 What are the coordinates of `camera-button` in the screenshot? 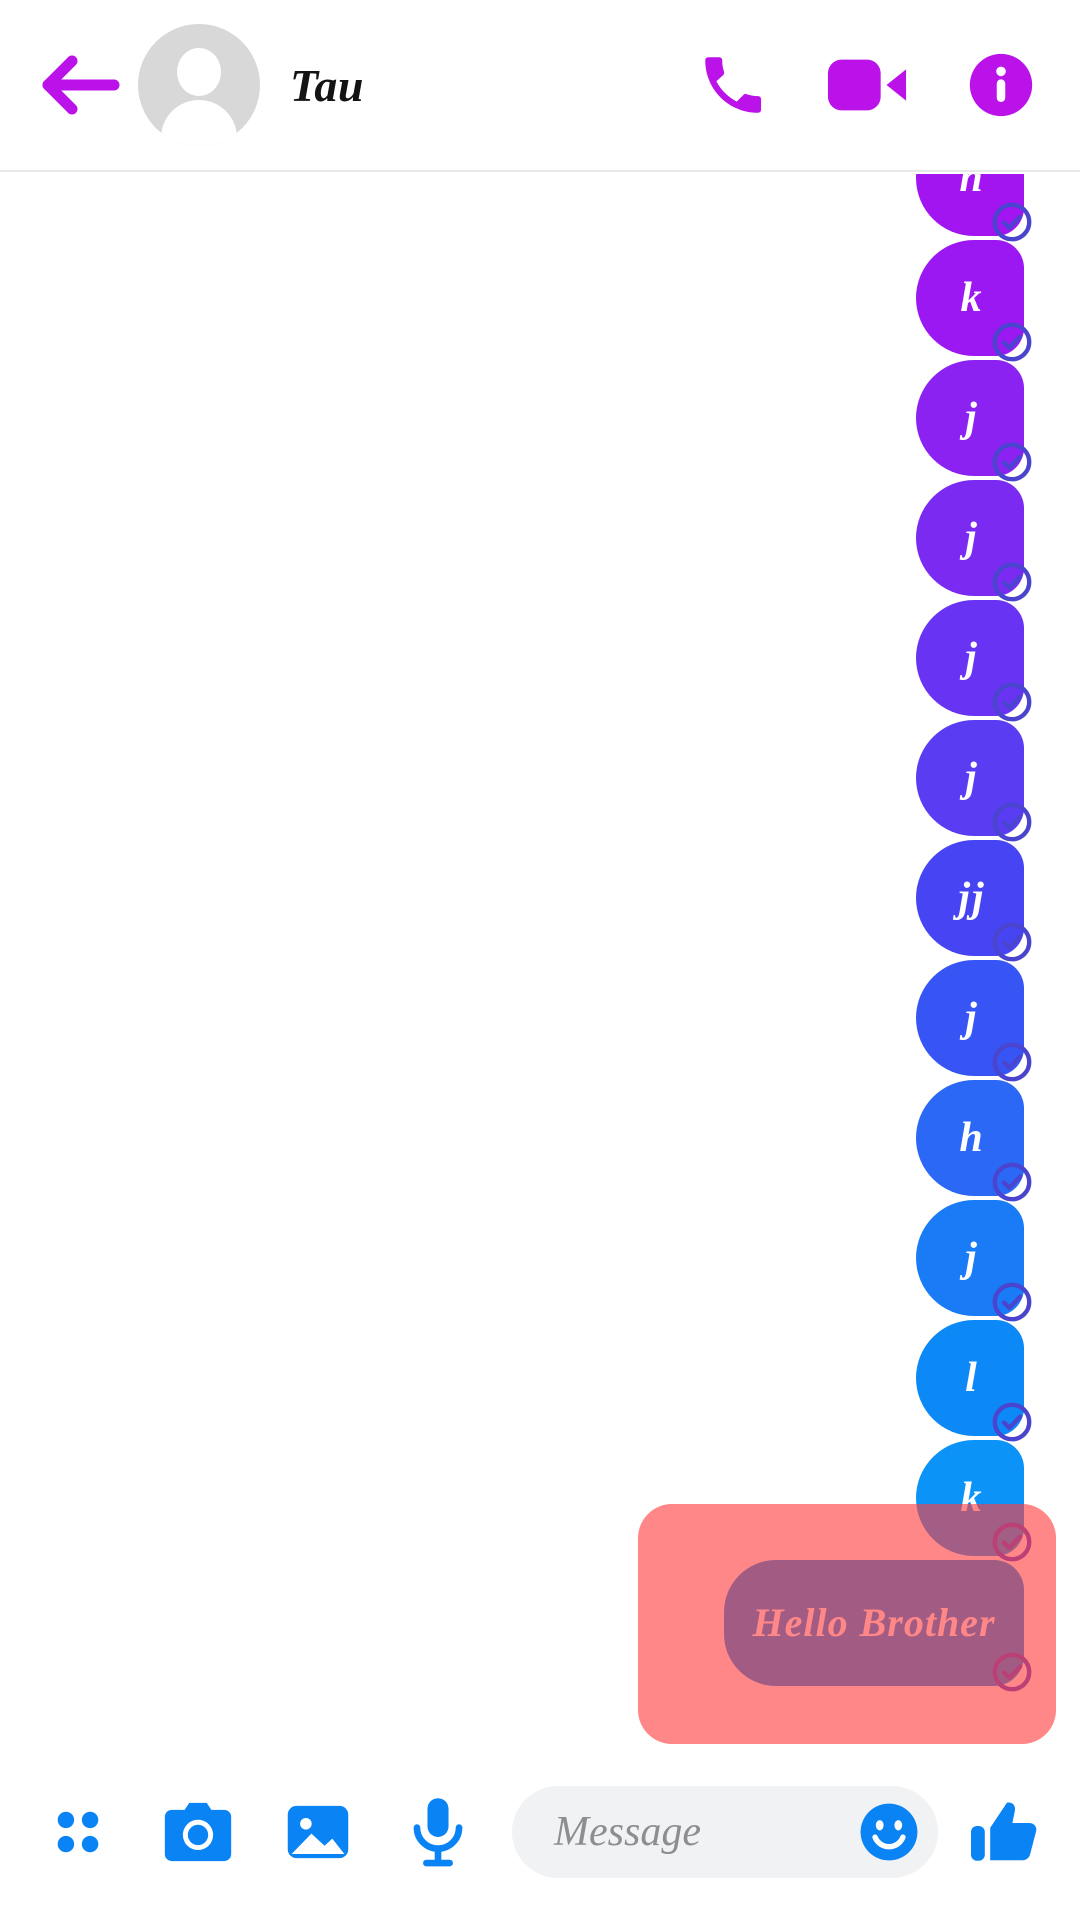 It's located at (198, 1832).